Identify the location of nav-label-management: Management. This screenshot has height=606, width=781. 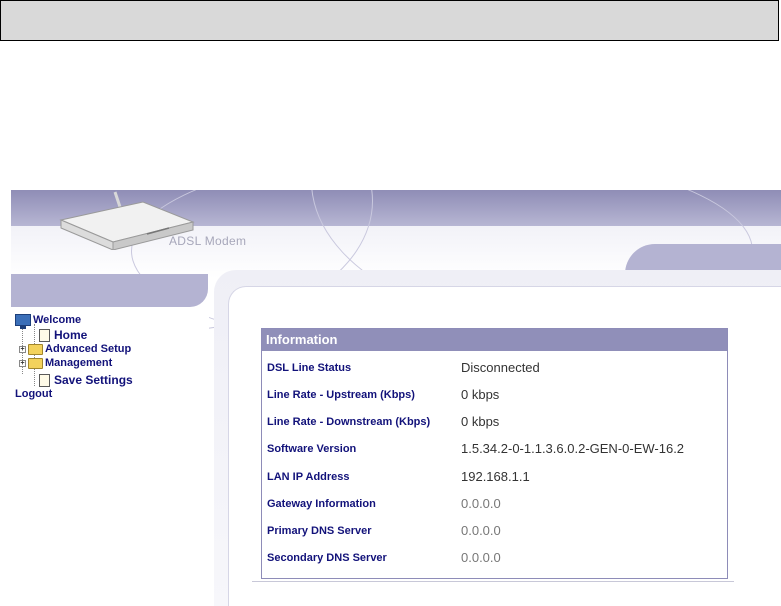
(79, 363).